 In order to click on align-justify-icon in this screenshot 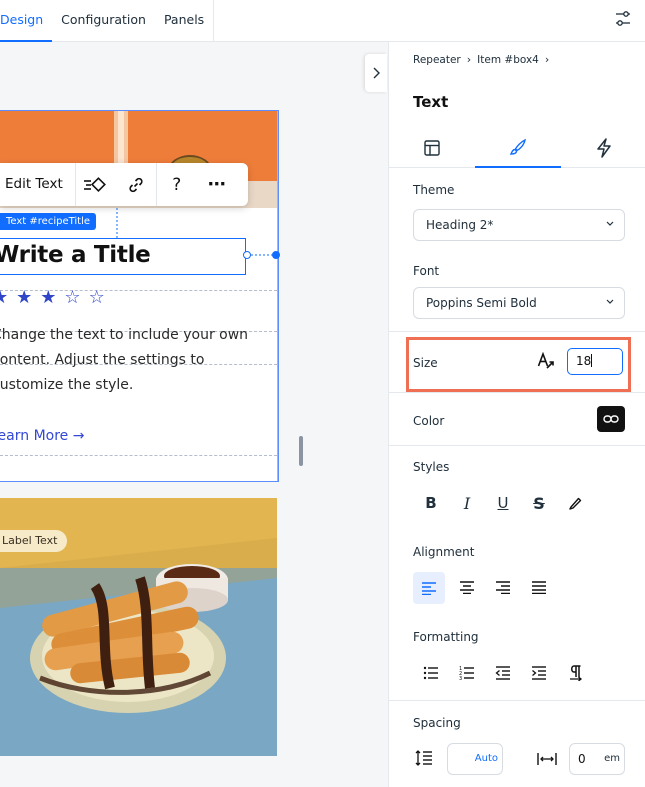, I will do `click(539, 587)`.